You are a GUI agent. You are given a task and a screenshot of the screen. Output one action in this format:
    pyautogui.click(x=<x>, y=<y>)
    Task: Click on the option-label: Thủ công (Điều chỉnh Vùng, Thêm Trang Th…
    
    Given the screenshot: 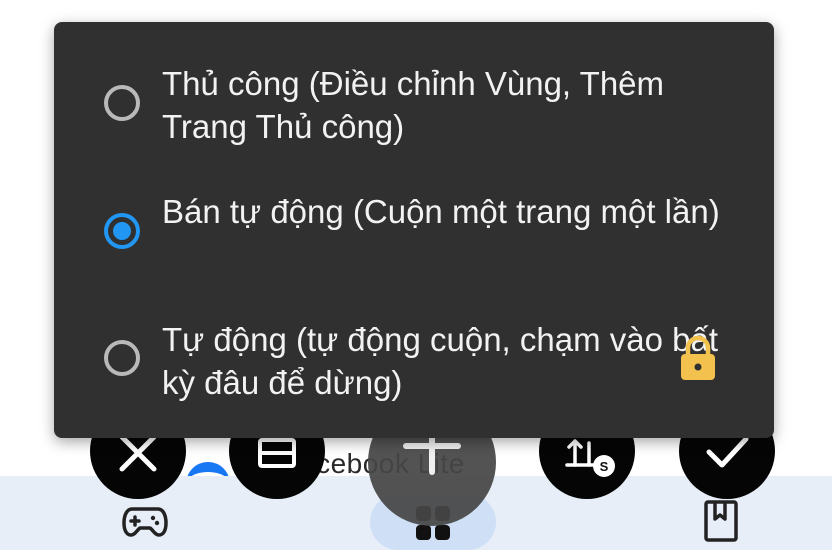 What is the action you would take?
    pyautogui.click(x=413, y=105)
    